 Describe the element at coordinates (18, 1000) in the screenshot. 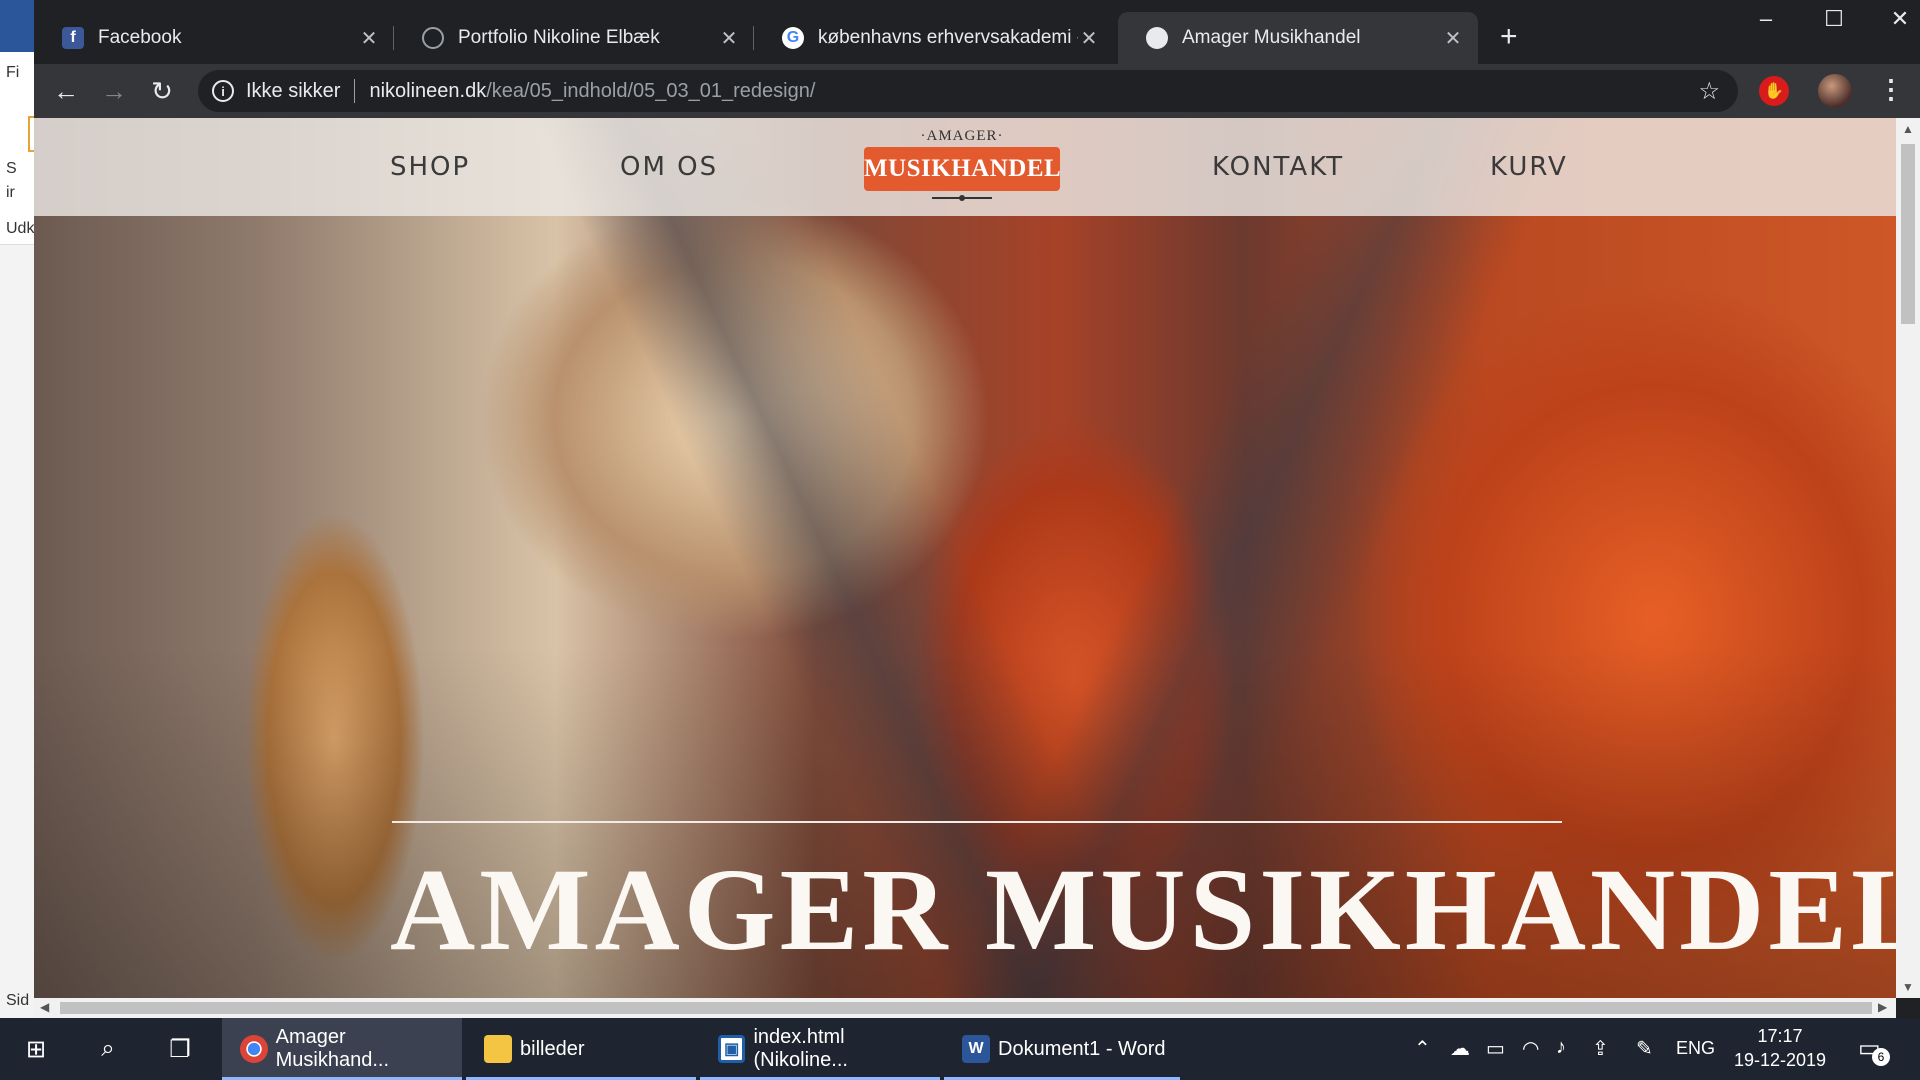

I see `bg-text-sid: Sid` at that location.